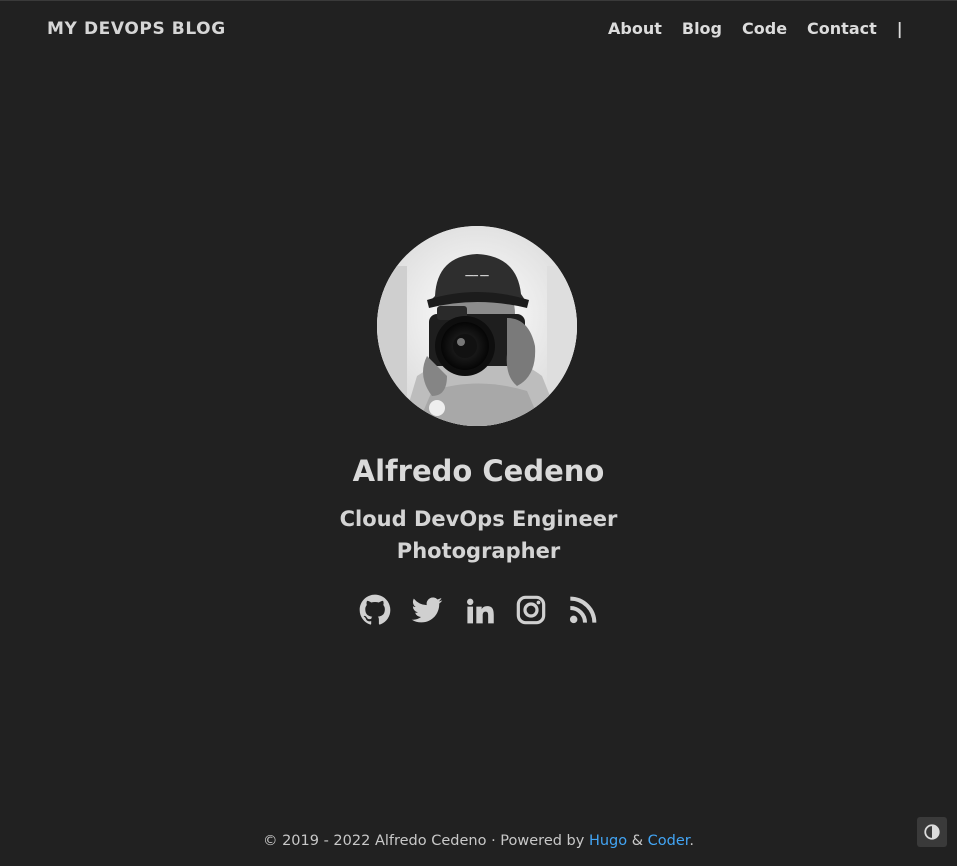  What do you see at coordinates (136, 29) in the screenshot?
I see `site-title-link: MY DEVOPS BLOG` at bounding box center [136, 29].